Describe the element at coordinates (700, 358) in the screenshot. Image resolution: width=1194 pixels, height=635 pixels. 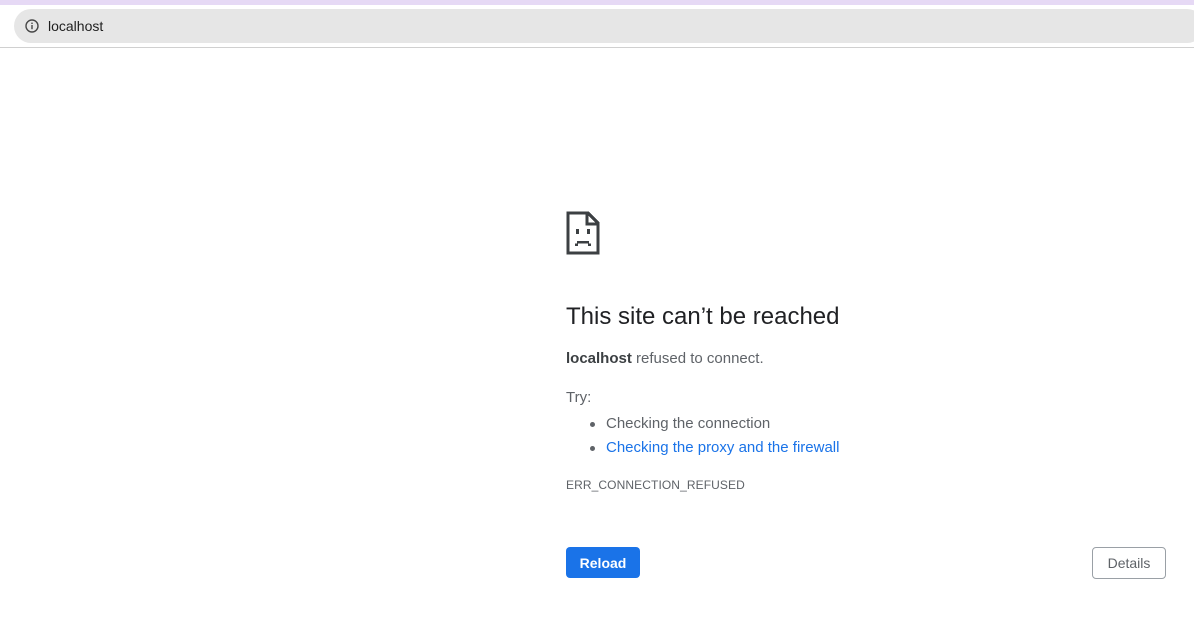
I see `error-message-text: refused to connect.` at that location.